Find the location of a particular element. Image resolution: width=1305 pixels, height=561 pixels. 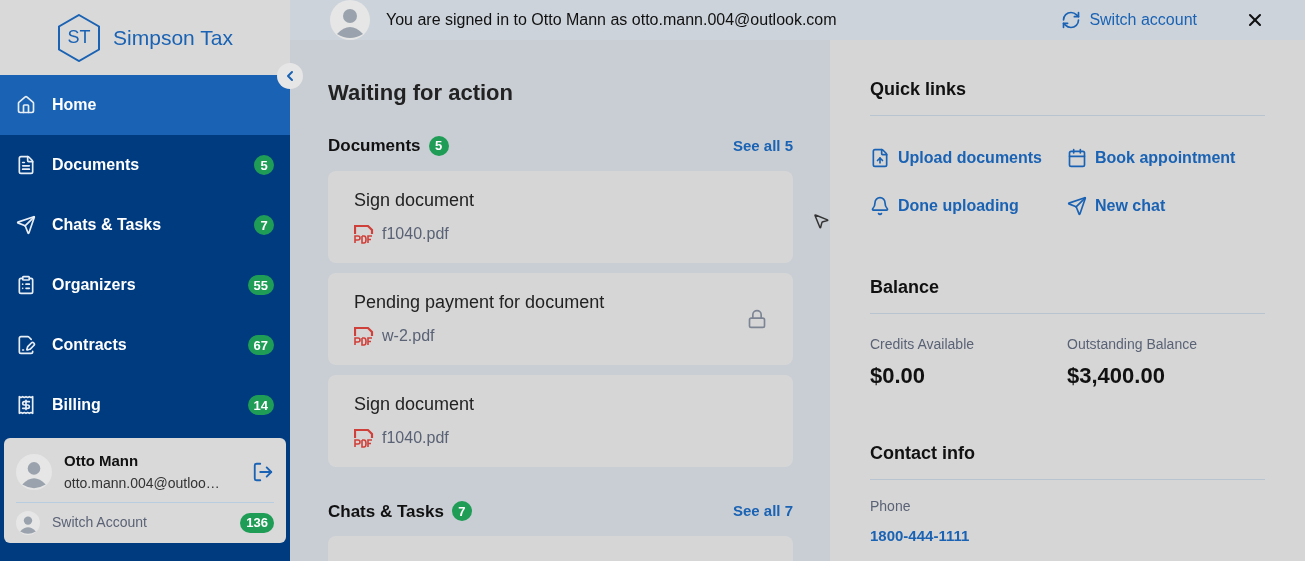

section-title: Chats & Tasks is located at coordinates (386, 511).